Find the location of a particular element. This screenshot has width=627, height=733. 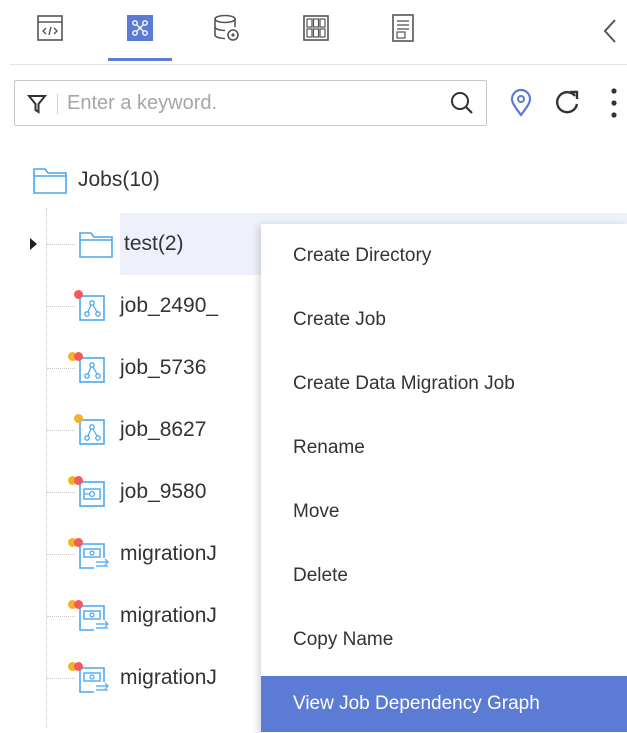

tree-node: job_9580 is located at coordinates (137, 492).